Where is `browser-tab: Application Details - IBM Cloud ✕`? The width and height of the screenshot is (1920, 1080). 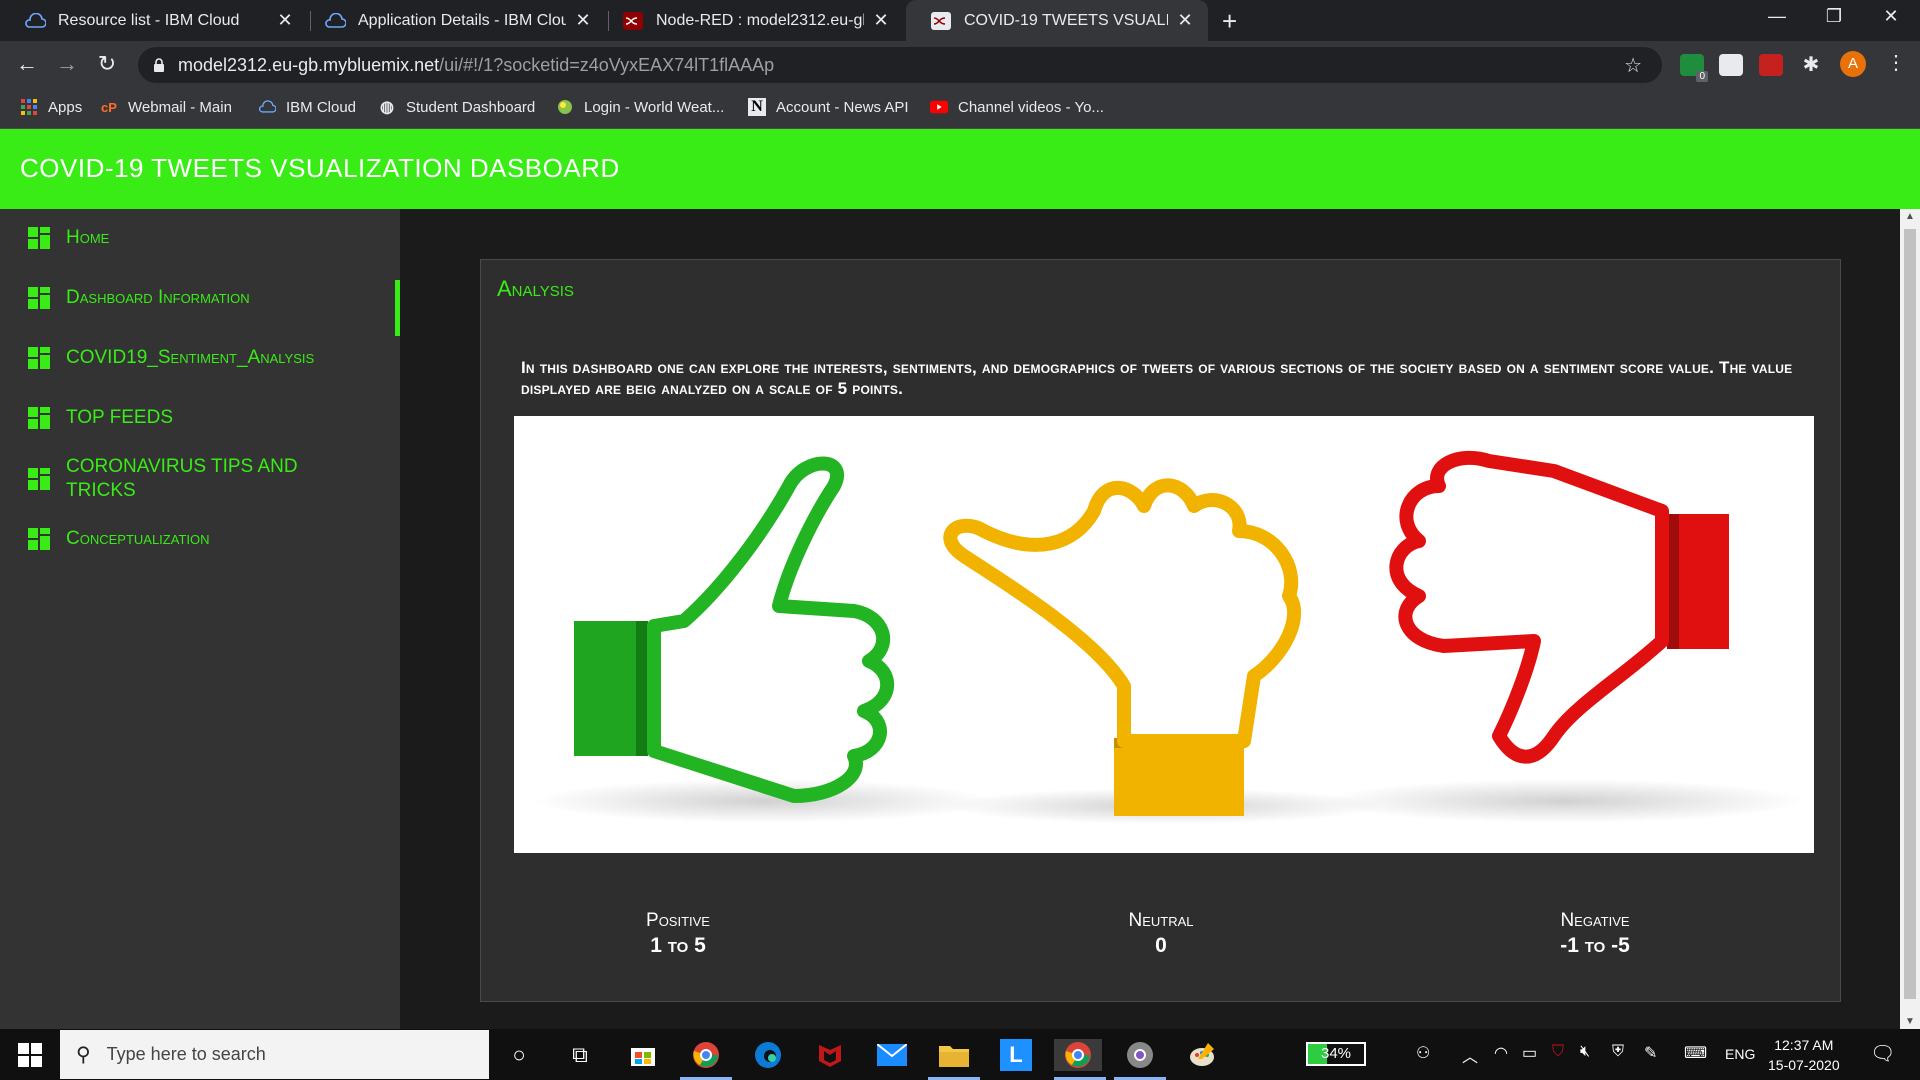 browser-tab: Application Details - IBM Cloud ✕ is located at coordinates (453, 20).